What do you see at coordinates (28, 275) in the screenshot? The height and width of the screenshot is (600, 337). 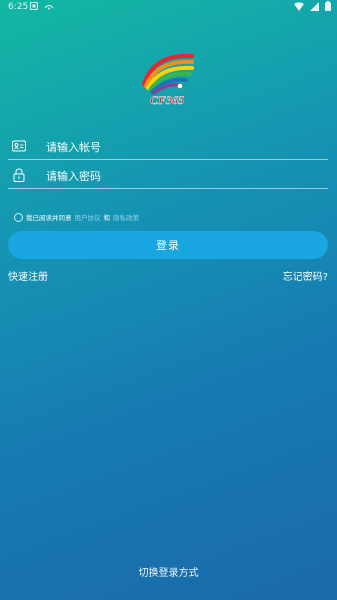 I see `quick-register-link: 快速注册` at bounding box center [28, 275].